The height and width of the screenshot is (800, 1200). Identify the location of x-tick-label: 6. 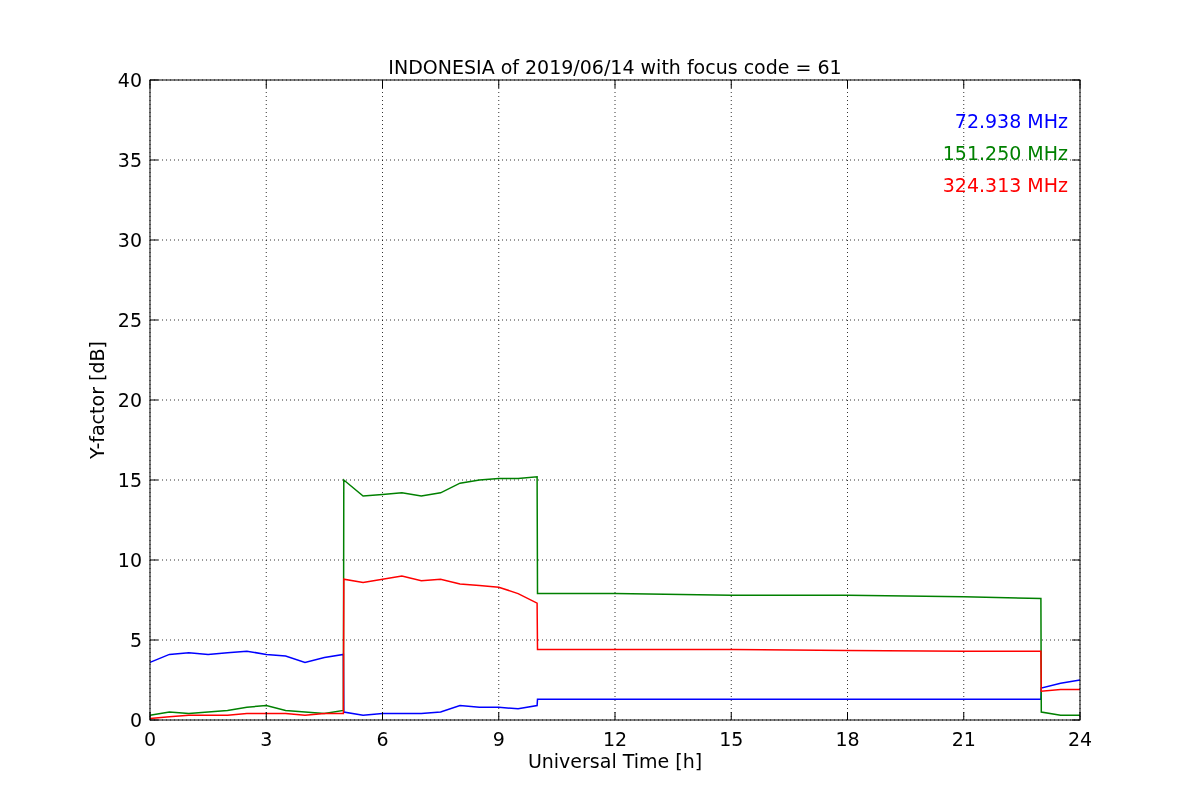
(382, 739).